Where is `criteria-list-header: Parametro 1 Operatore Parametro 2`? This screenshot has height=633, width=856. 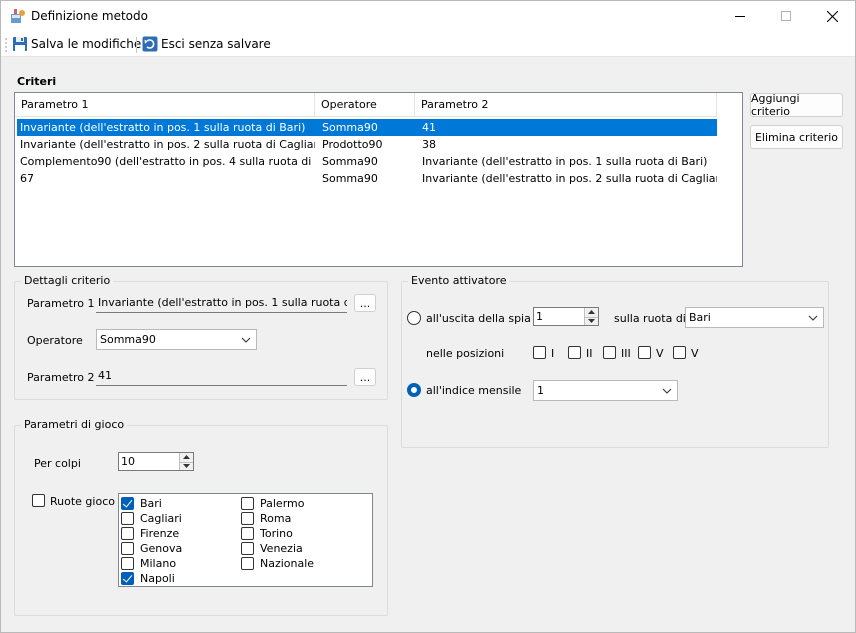 criteria-list-header: Parametro 1 Operatore Parametro 2 is located at coordinates (366, 105).